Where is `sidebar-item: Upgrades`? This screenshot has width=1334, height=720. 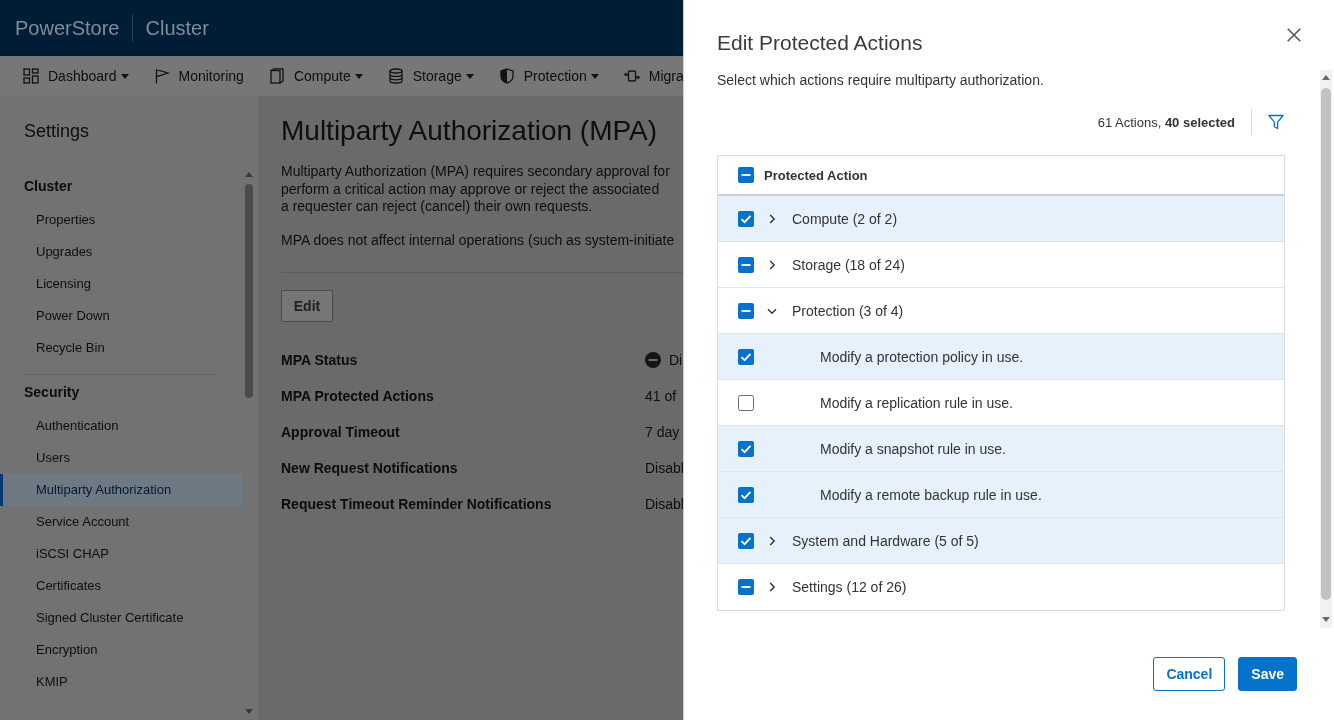 sidebar-item: Upgrades is located at coordinates (121, 252).